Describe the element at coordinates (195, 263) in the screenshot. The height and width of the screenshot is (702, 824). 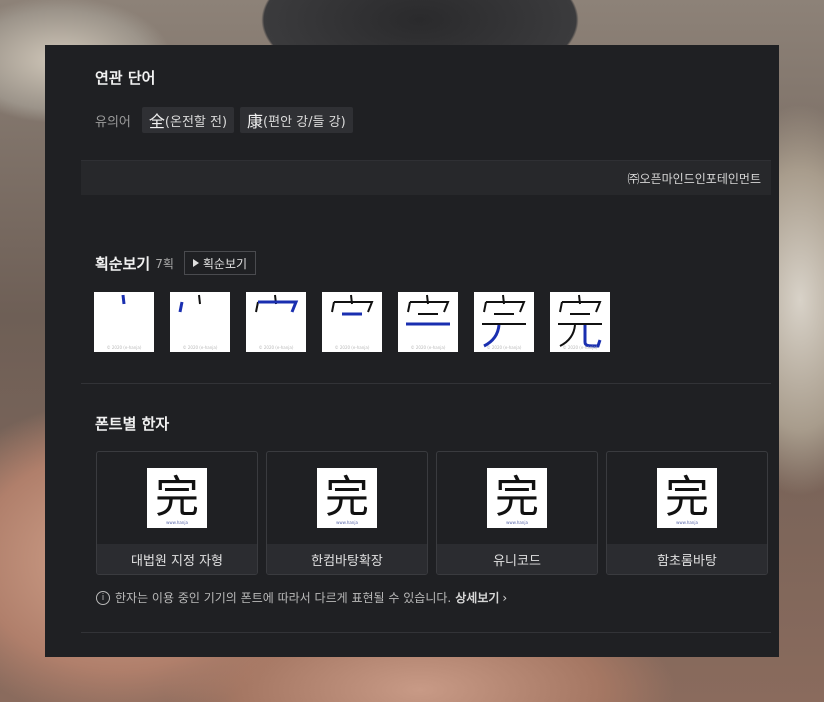
I see `play-icon` at that location.